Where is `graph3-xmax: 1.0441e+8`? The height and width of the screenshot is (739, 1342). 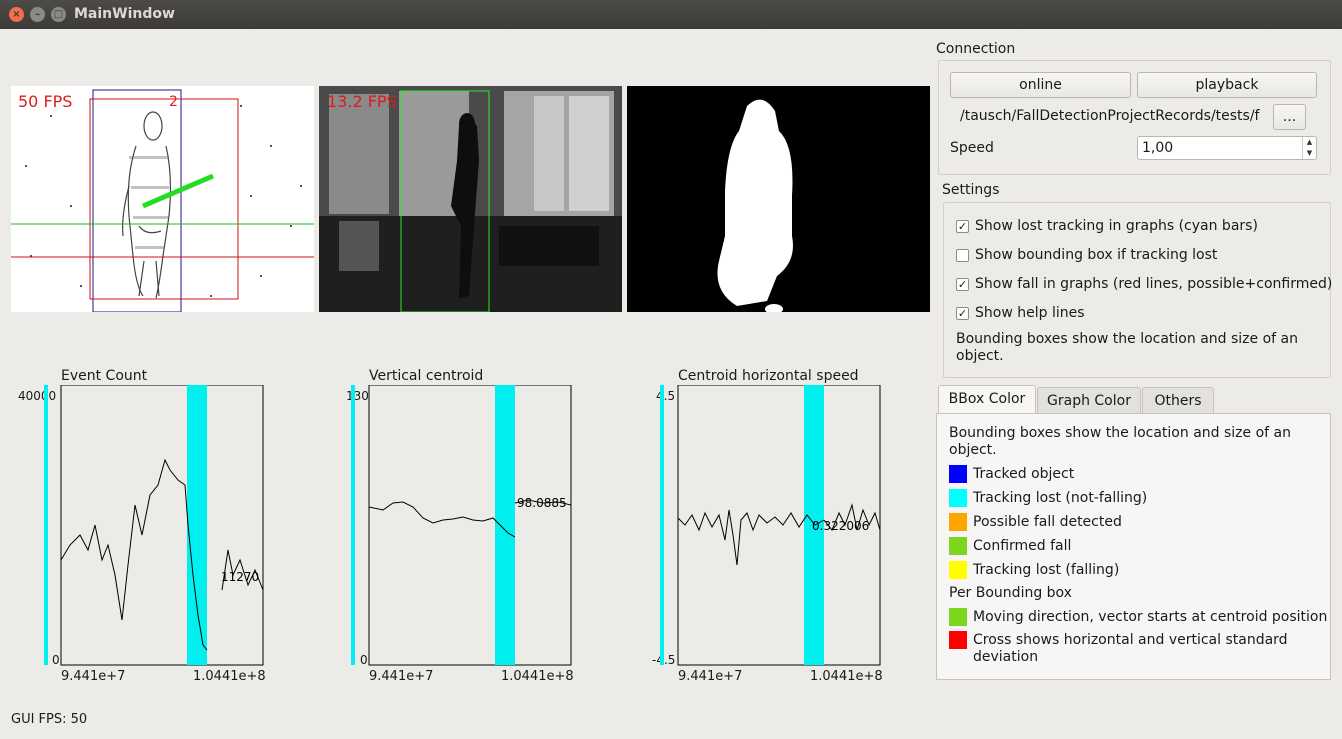 graph3-xmax: 1.0441e+8 is located at coordinates (846, 676).